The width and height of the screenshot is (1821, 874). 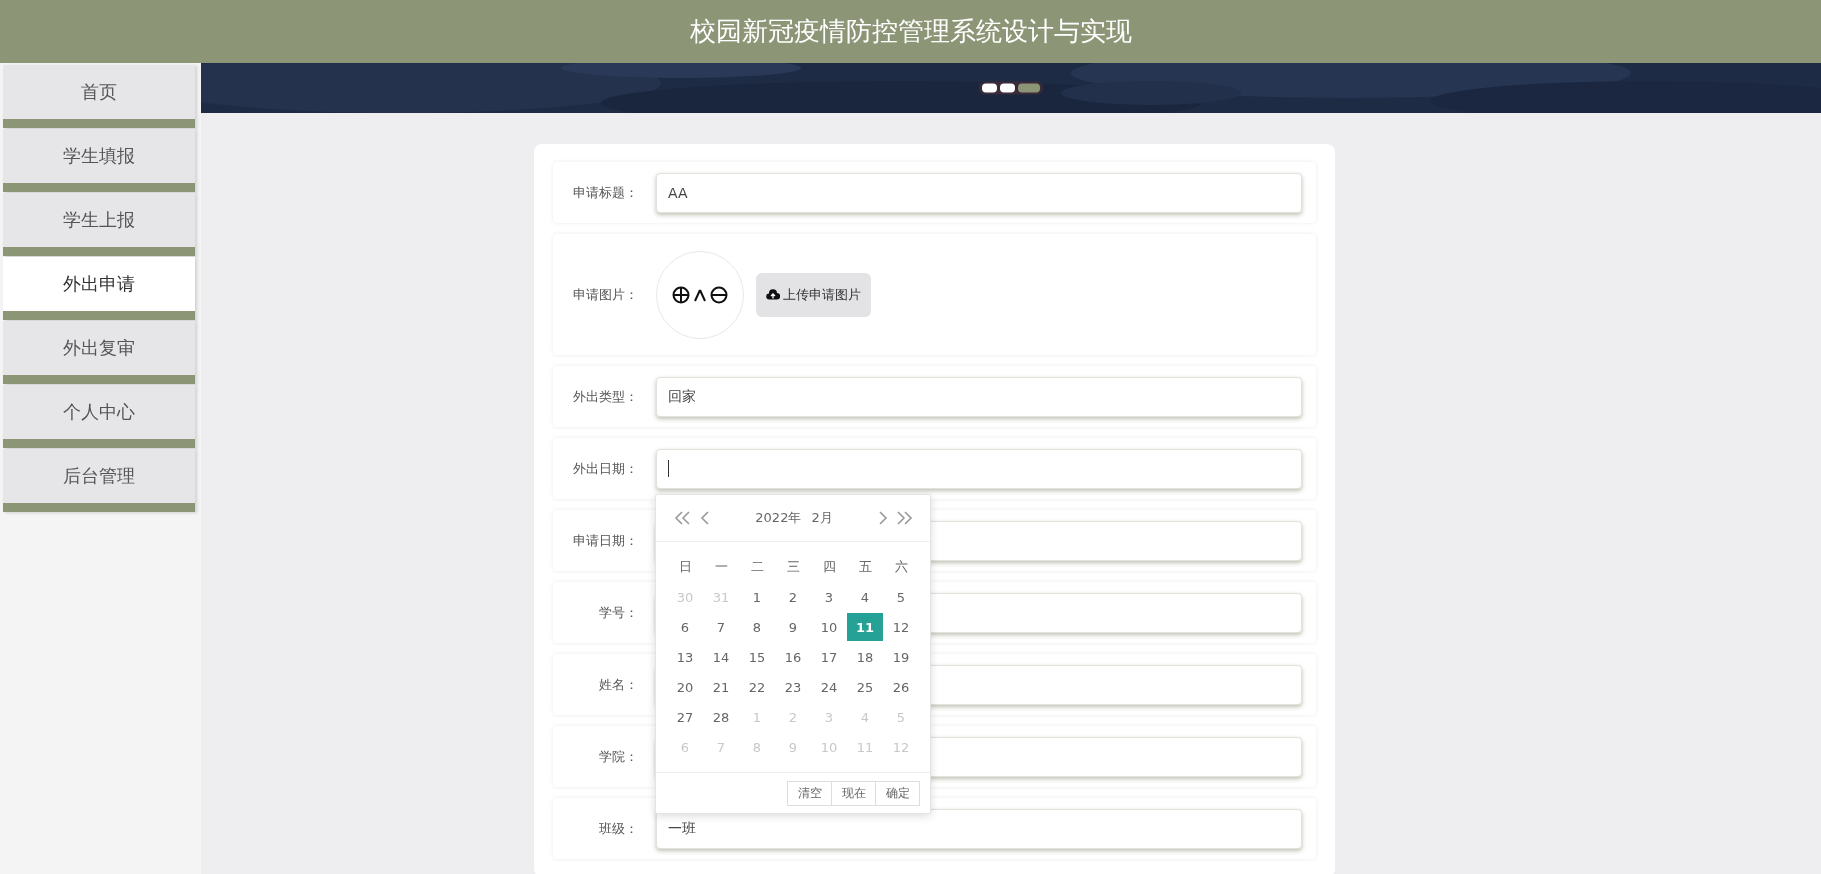 What do you see at coordinates (605, 192) in the screenshot?
I see `field-label: 申请标题：` at bounding box center [605, 192].